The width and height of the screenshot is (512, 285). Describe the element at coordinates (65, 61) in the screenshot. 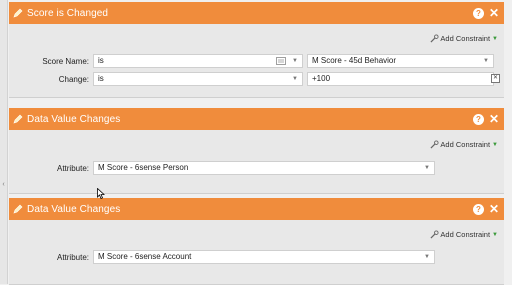

I see `score-name-label: Score Name:` at that location.